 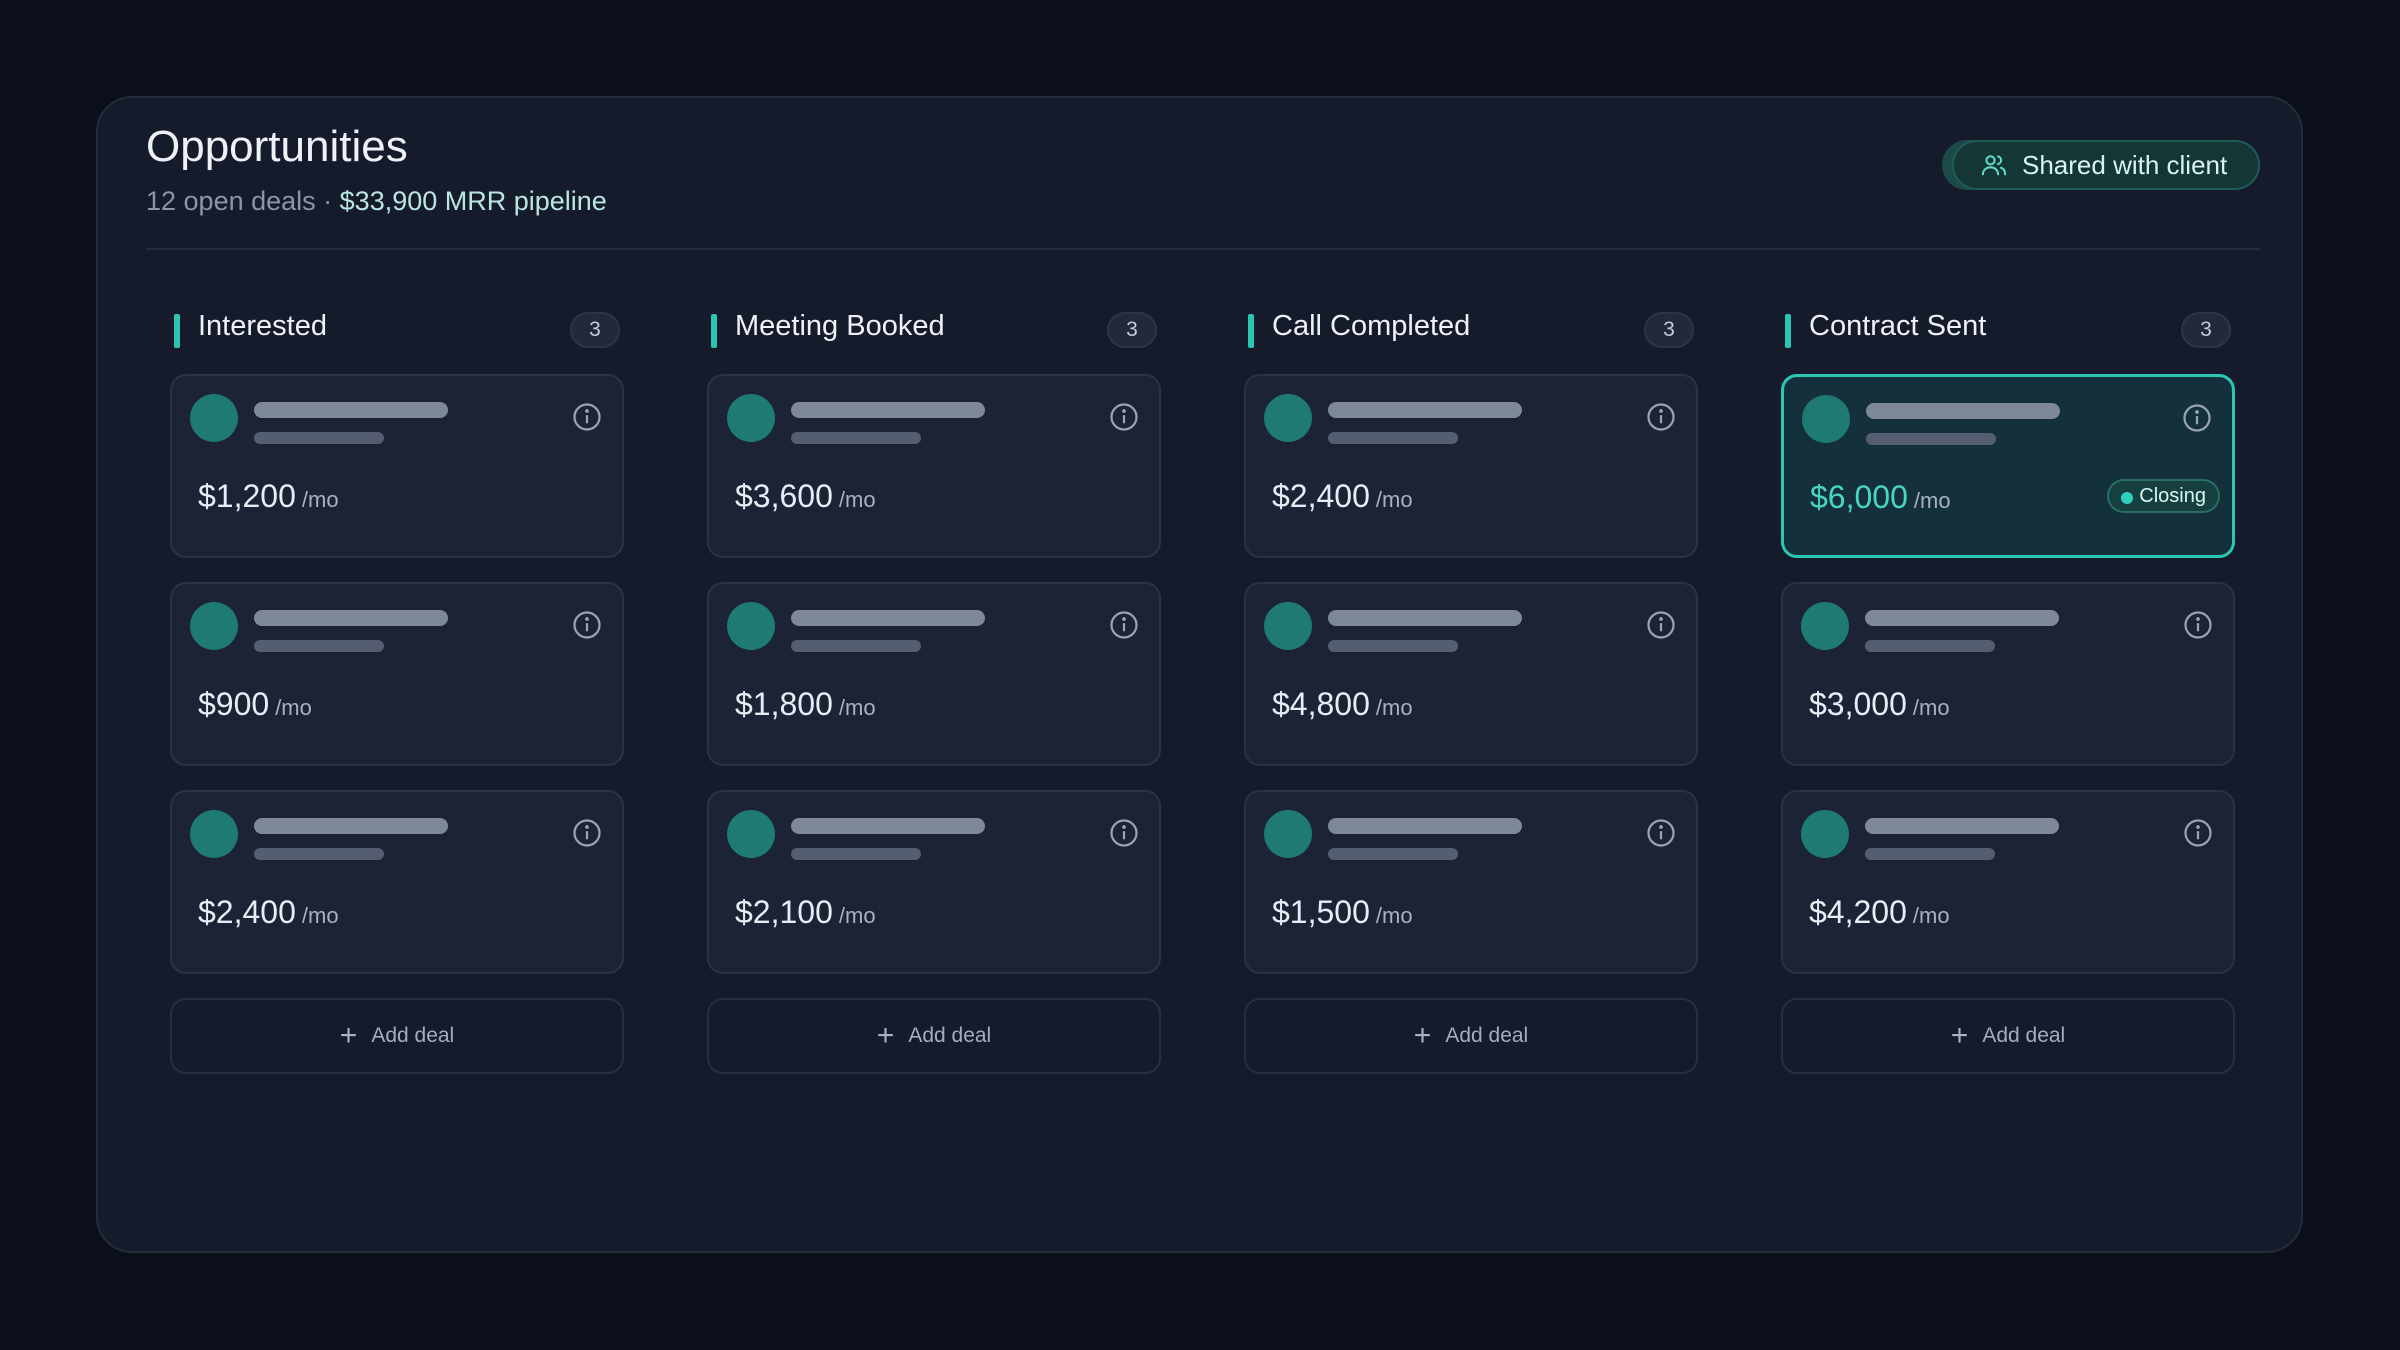 What do you see at coordinates (2008, 466) in the screenshot?
I see `deal-card: $6,000/mo Closing` at bounding box center [2008, 466].